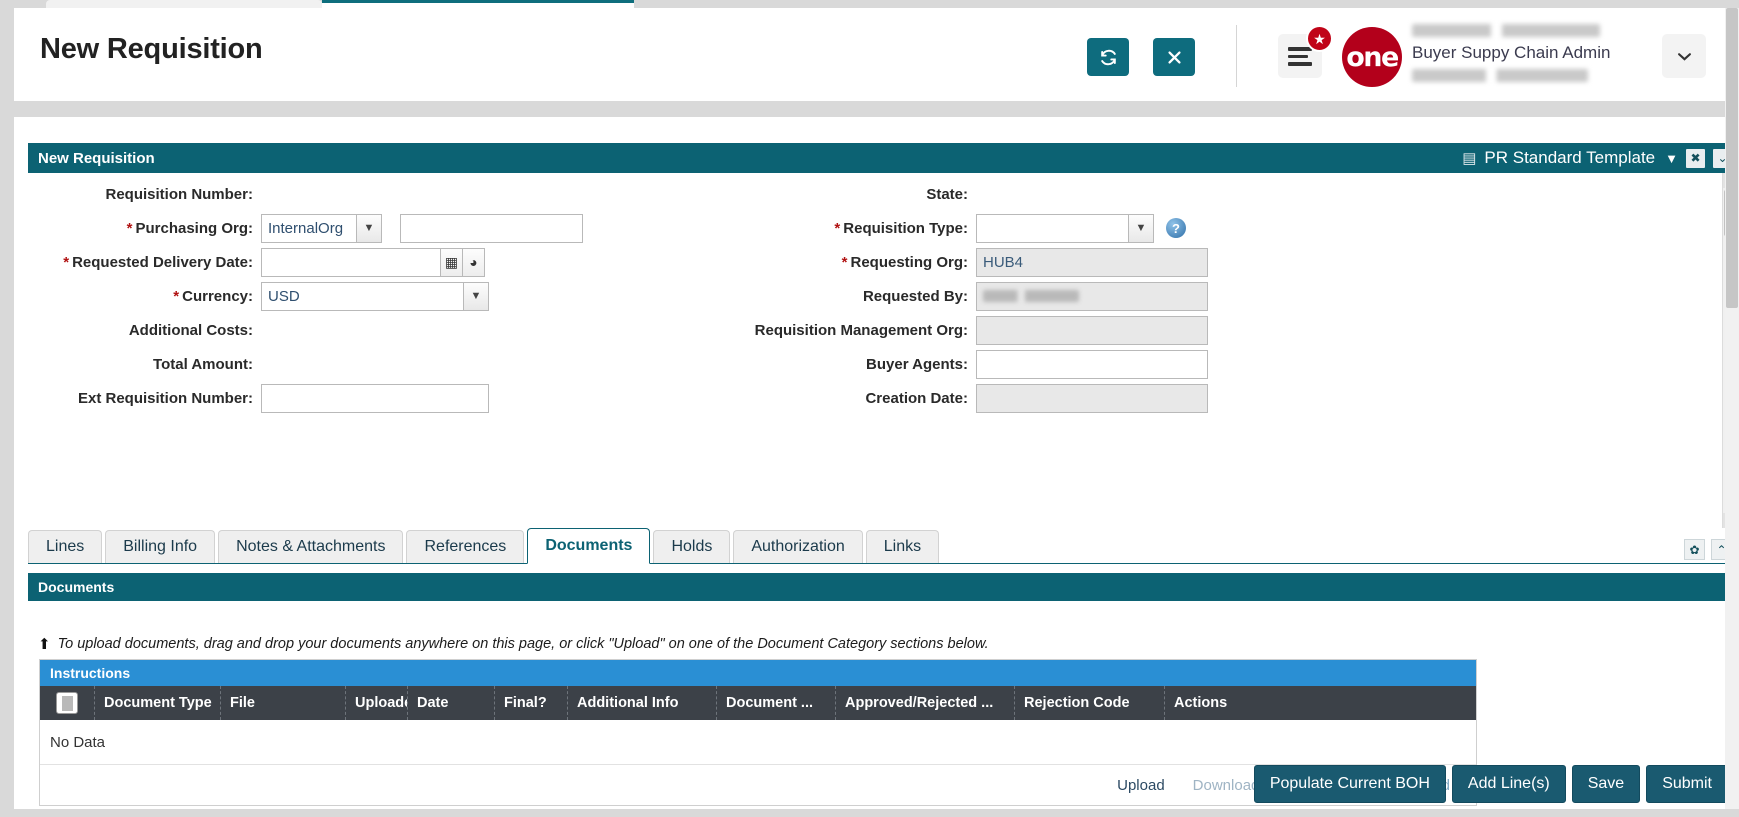 The width and height of the screenshot is (1739, 817). Describe the element at coordinates (1092, 398) in the screenshot. I see `creation-date-input` at that location.